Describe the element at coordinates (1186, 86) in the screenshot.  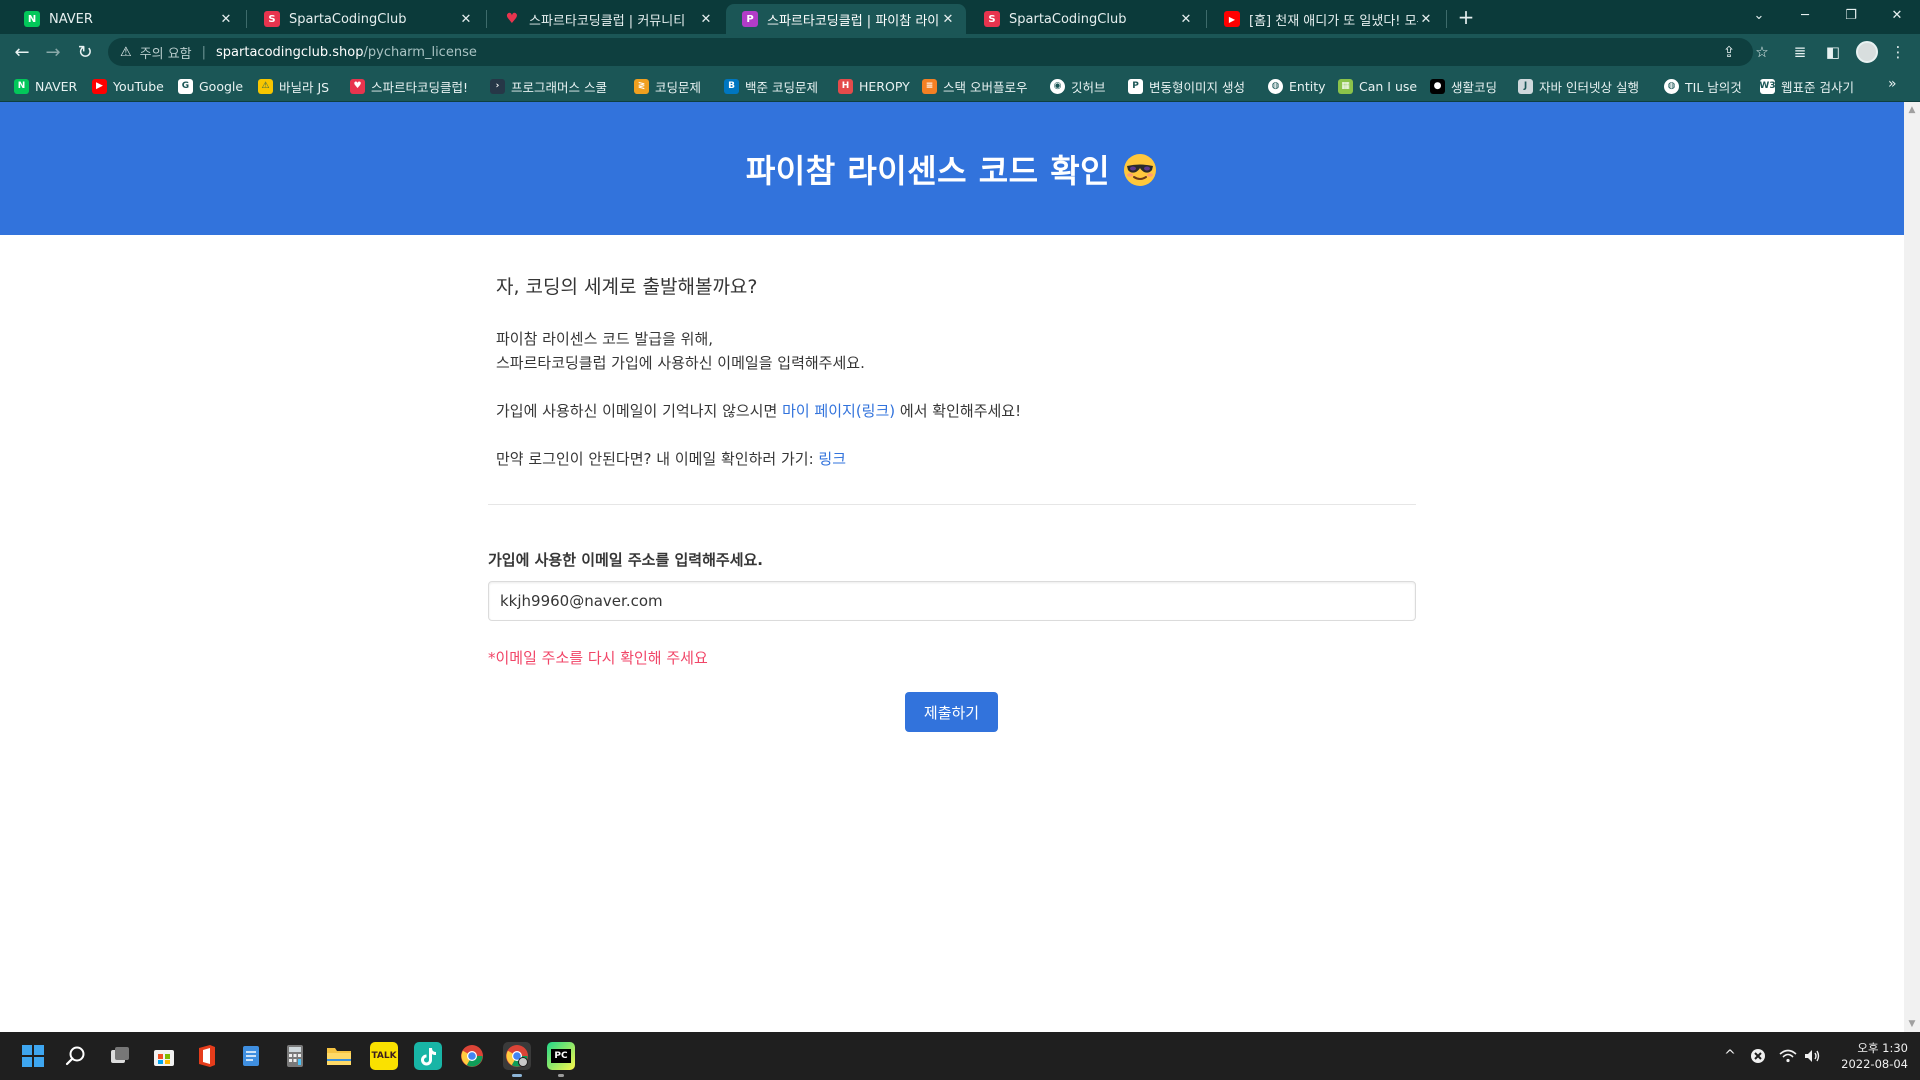
I see `bookmark-item: P 변동형이미지 생성` at that location.